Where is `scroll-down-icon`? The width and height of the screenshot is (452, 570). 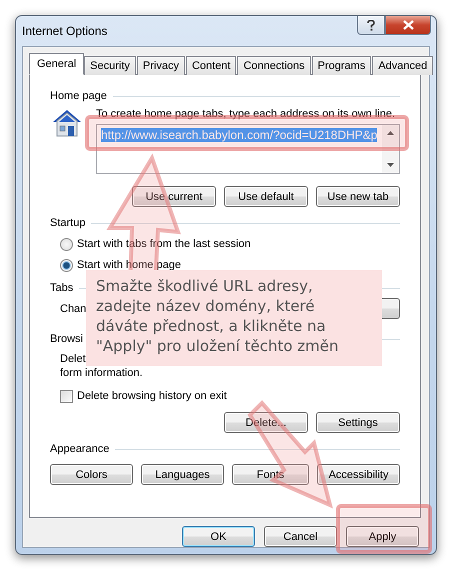
scroll-down-icon is located at coordinates (390, 165).